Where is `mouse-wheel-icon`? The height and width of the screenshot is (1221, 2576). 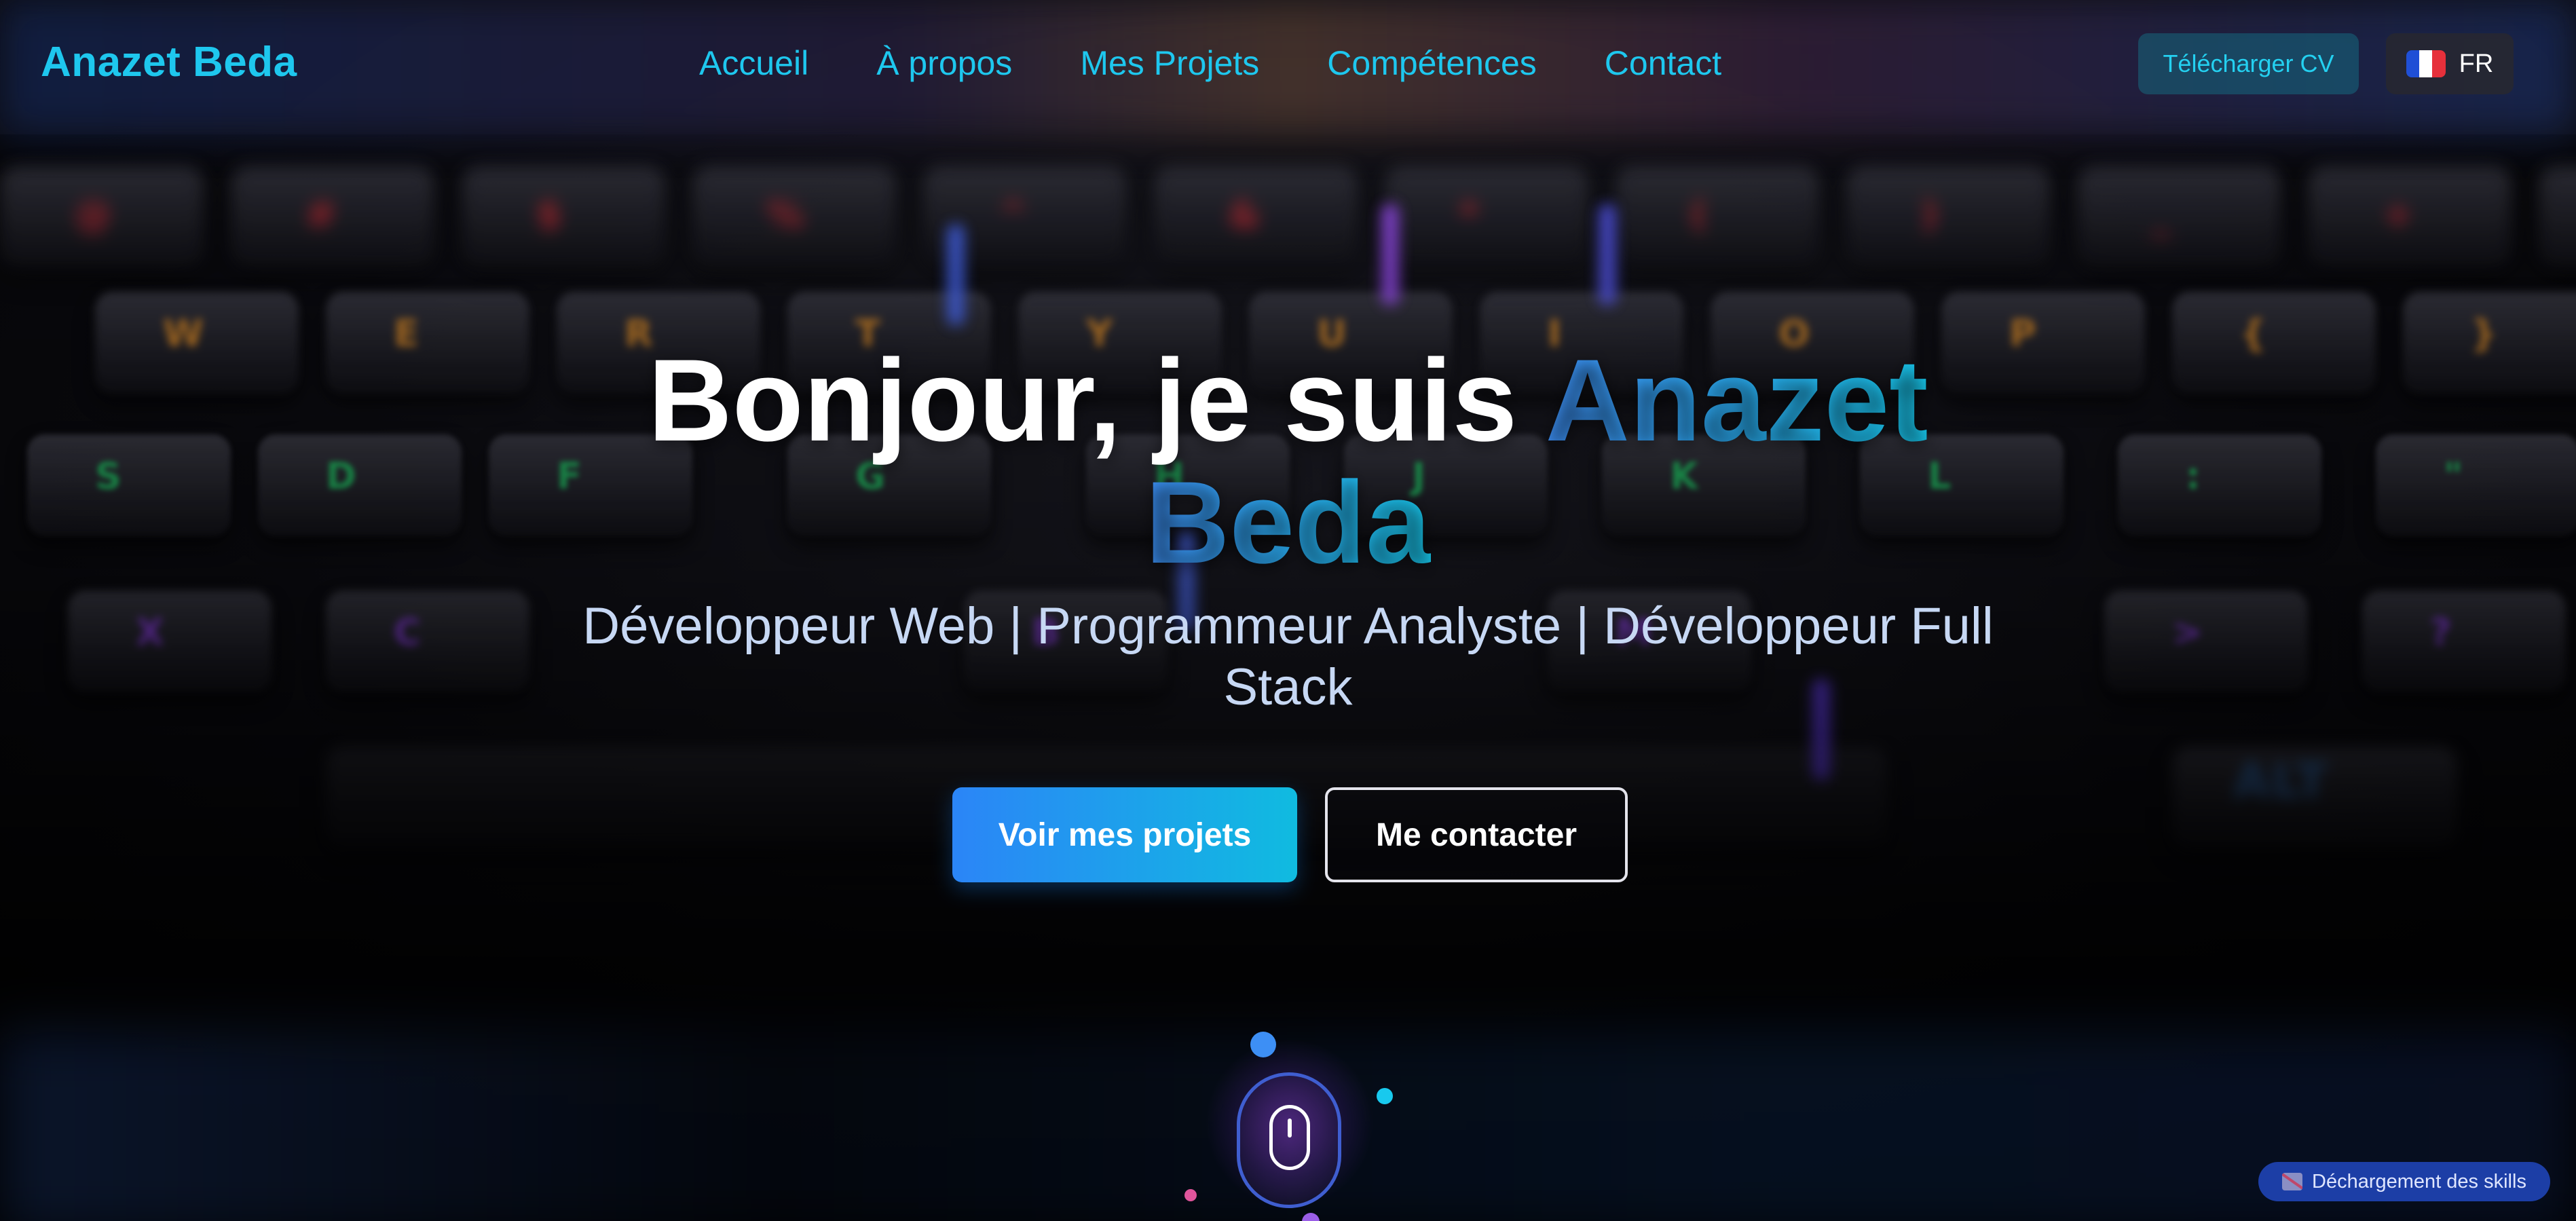
mouse-wheel-icon is located at coordinates (1290, 1128).